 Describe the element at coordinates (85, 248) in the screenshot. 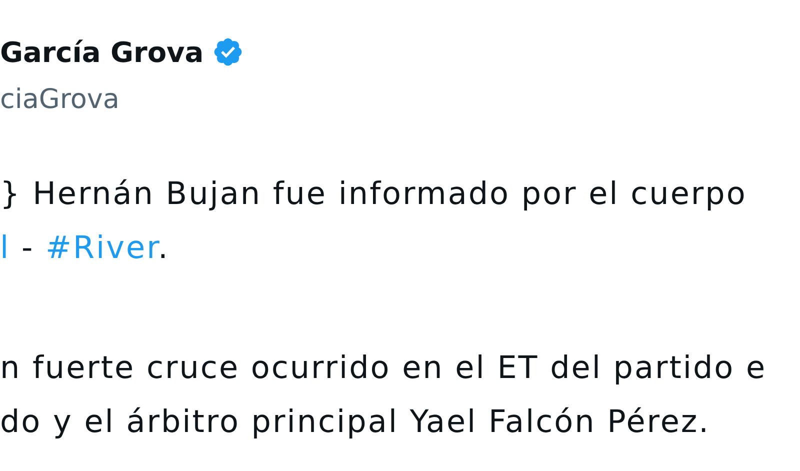

I see `tweet-text: l - #River.` at that location.